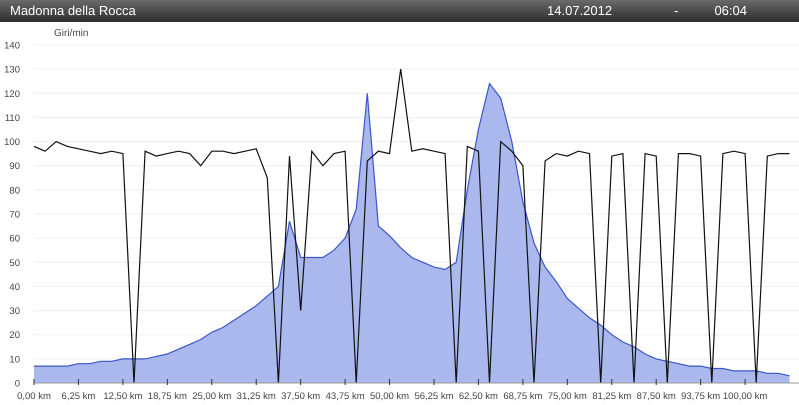  Describe the element at coordinates (14, 312) in the screenshot. I see `y-tick-label: 30` at that location.